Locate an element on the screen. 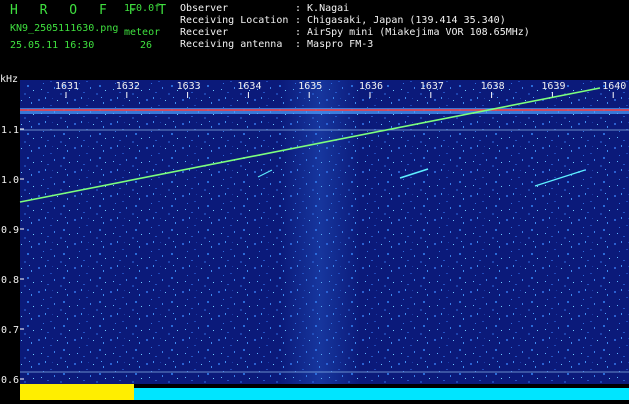 The image size is (629, 404). x-tick-label: 1631 is located at coordinates (67, 86).